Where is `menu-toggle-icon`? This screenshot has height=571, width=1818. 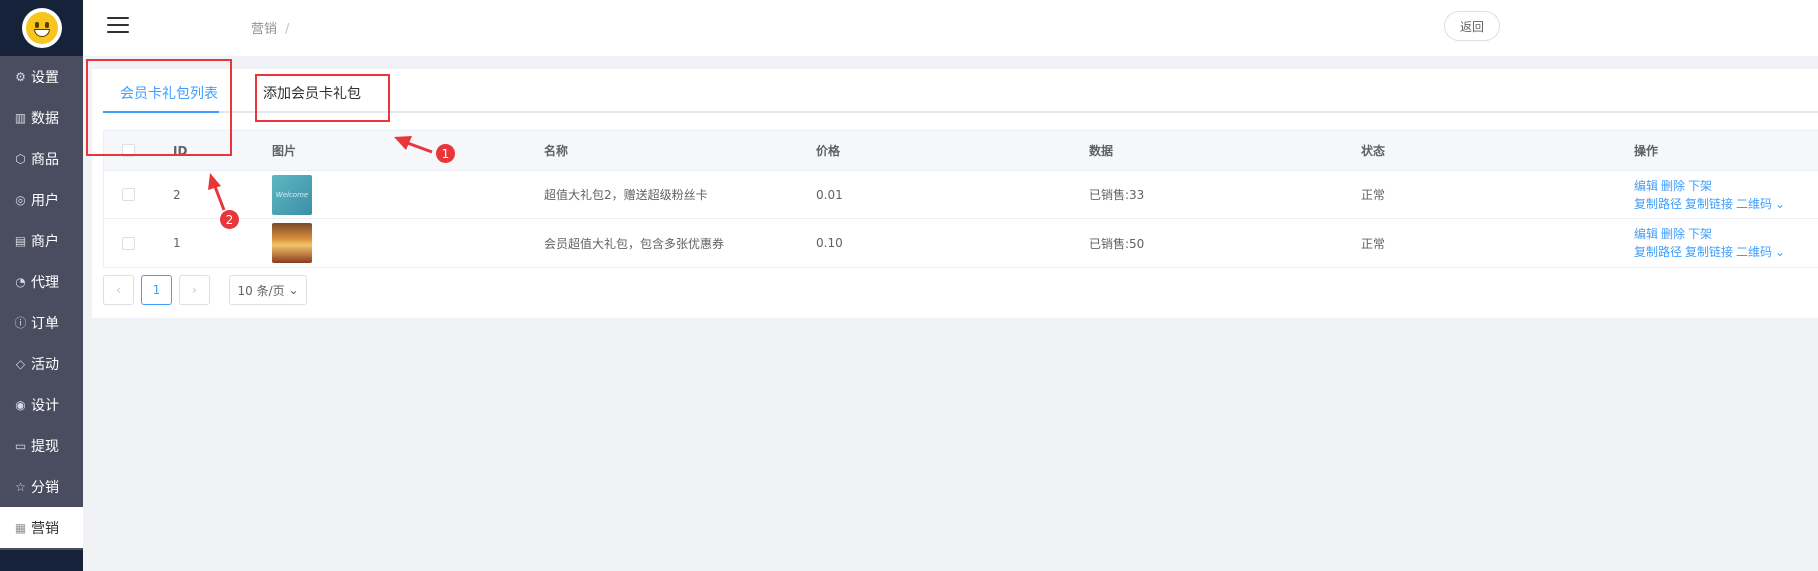
menu-toggle-icon is located at coordinates (118, 26).